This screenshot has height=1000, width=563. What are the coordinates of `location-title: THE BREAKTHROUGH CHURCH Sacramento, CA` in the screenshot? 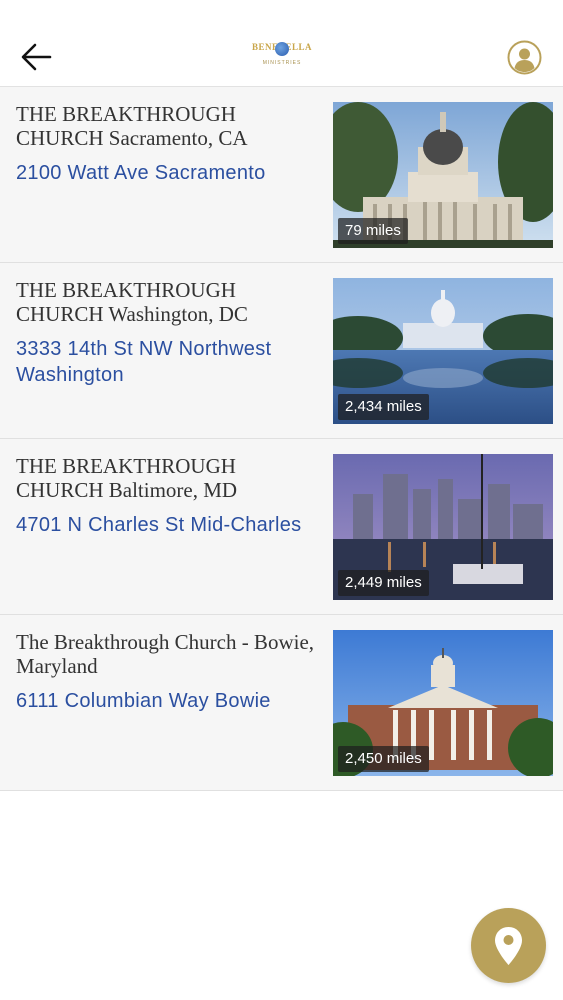 It's located at (132, 126).